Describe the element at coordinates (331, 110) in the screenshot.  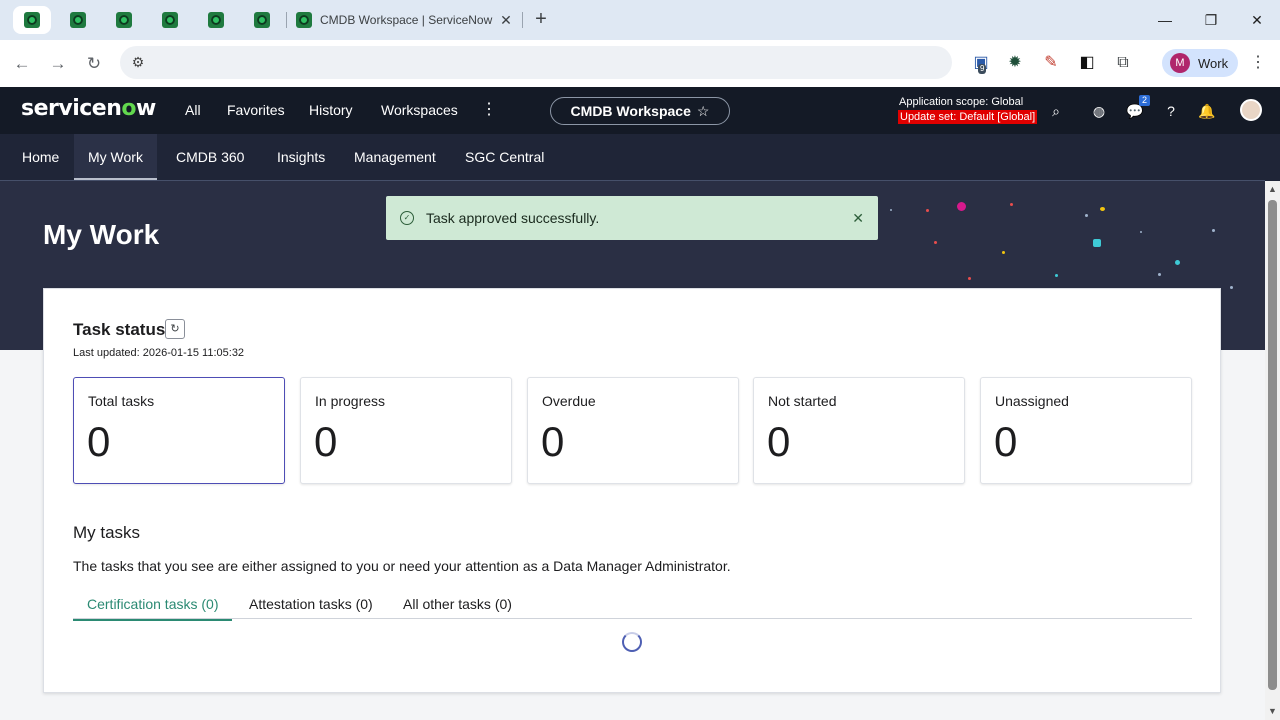
I see `nav-history: History` at that location.